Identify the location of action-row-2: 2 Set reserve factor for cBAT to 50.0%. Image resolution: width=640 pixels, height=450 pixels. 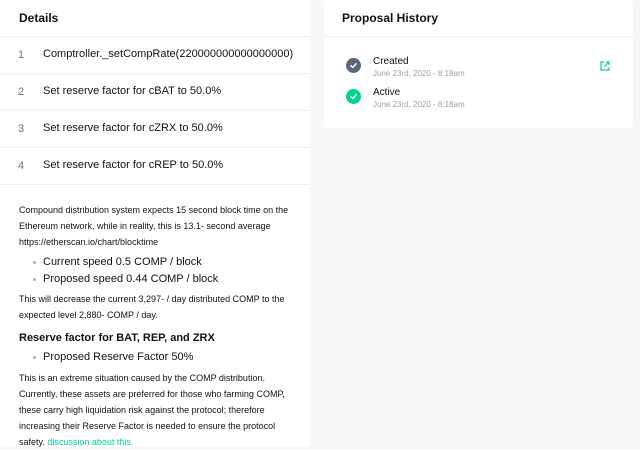
(155, 92).